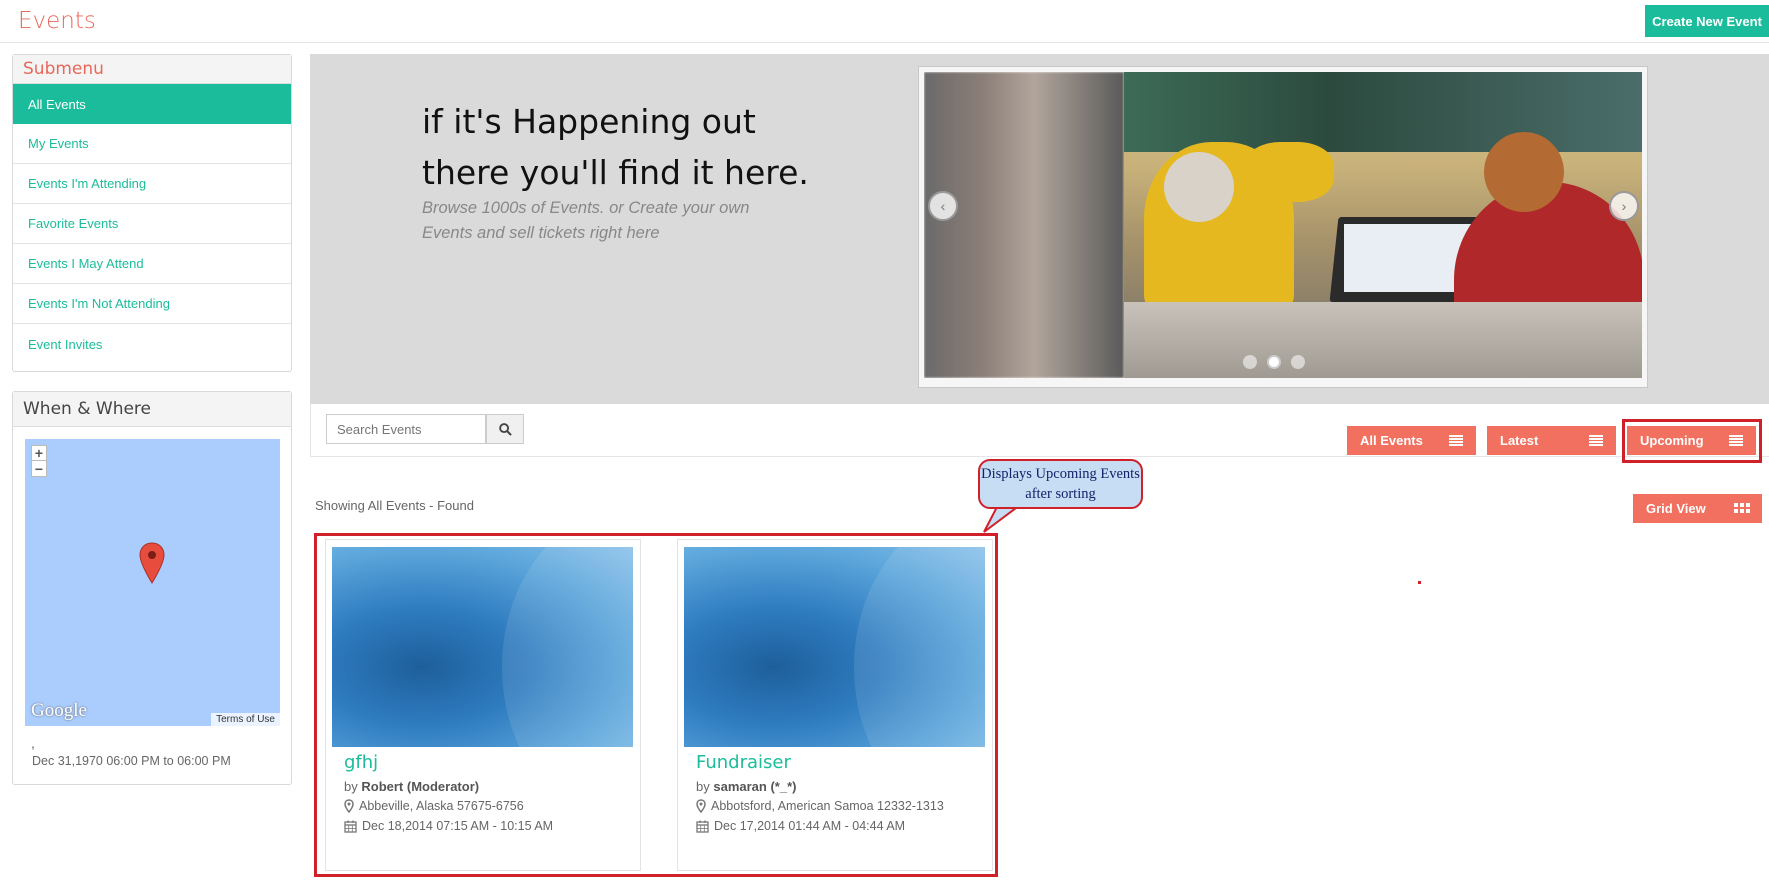 The width and height of the screenshot is (1769, 880). I want to click on slider-prev-button: ‹, so click(943, 206).